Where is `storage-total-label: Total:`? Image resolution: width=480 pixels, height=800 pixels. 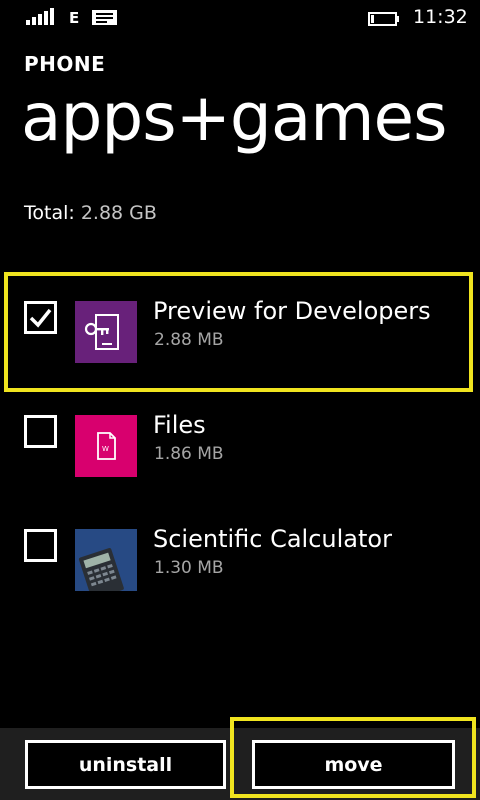
storage-total-label: Total: is located at coordinates (49, 213).